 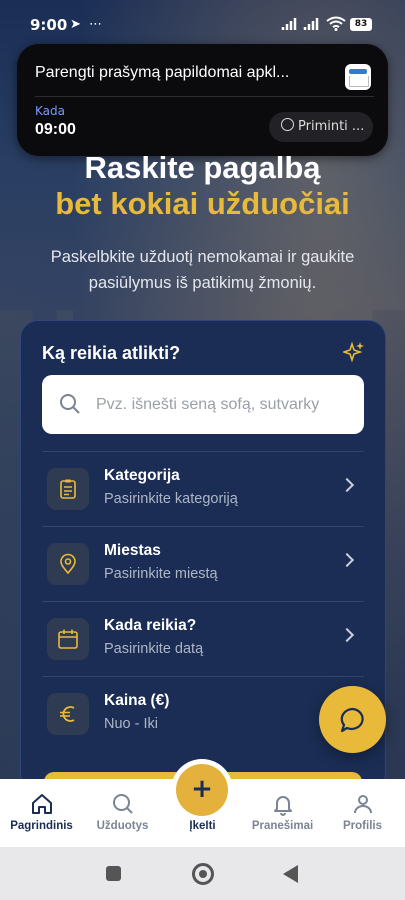 I want to click on chat-button, so click(x=352, y=719).